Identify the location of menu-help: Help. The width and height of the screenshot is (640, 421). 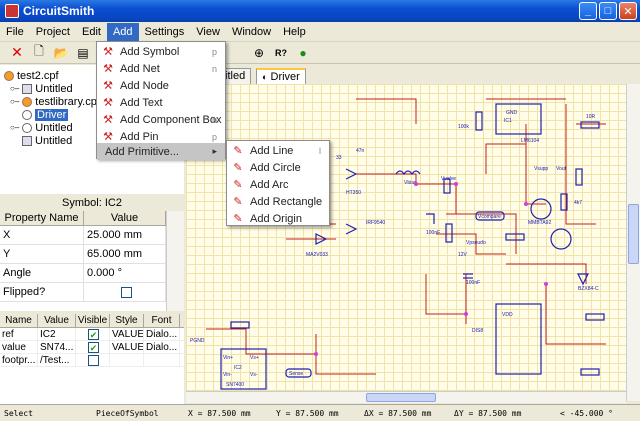
(294, 32).